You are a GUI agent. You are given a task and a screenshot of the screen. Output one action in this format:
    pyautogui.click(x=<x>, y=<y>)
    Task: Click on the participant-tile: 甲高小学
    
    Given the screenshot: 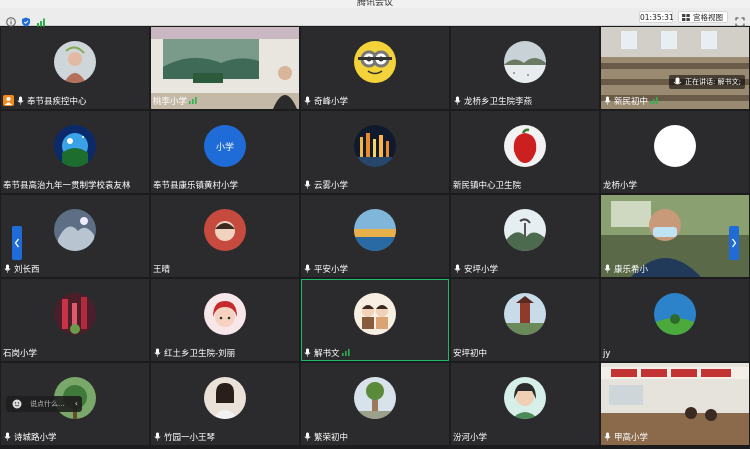 What is the action you would take?
    pyautogui.click(x=675, y=404)
    